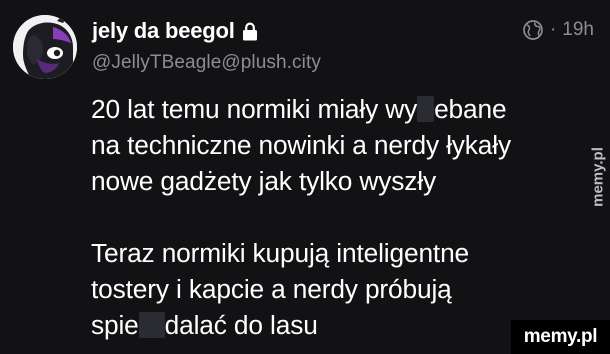  What do you see at coordinates (271, 289) in the screenshot?
I see `post-line: tostery i kapcie a nerdy próbują` at bounding box center [271, 289].